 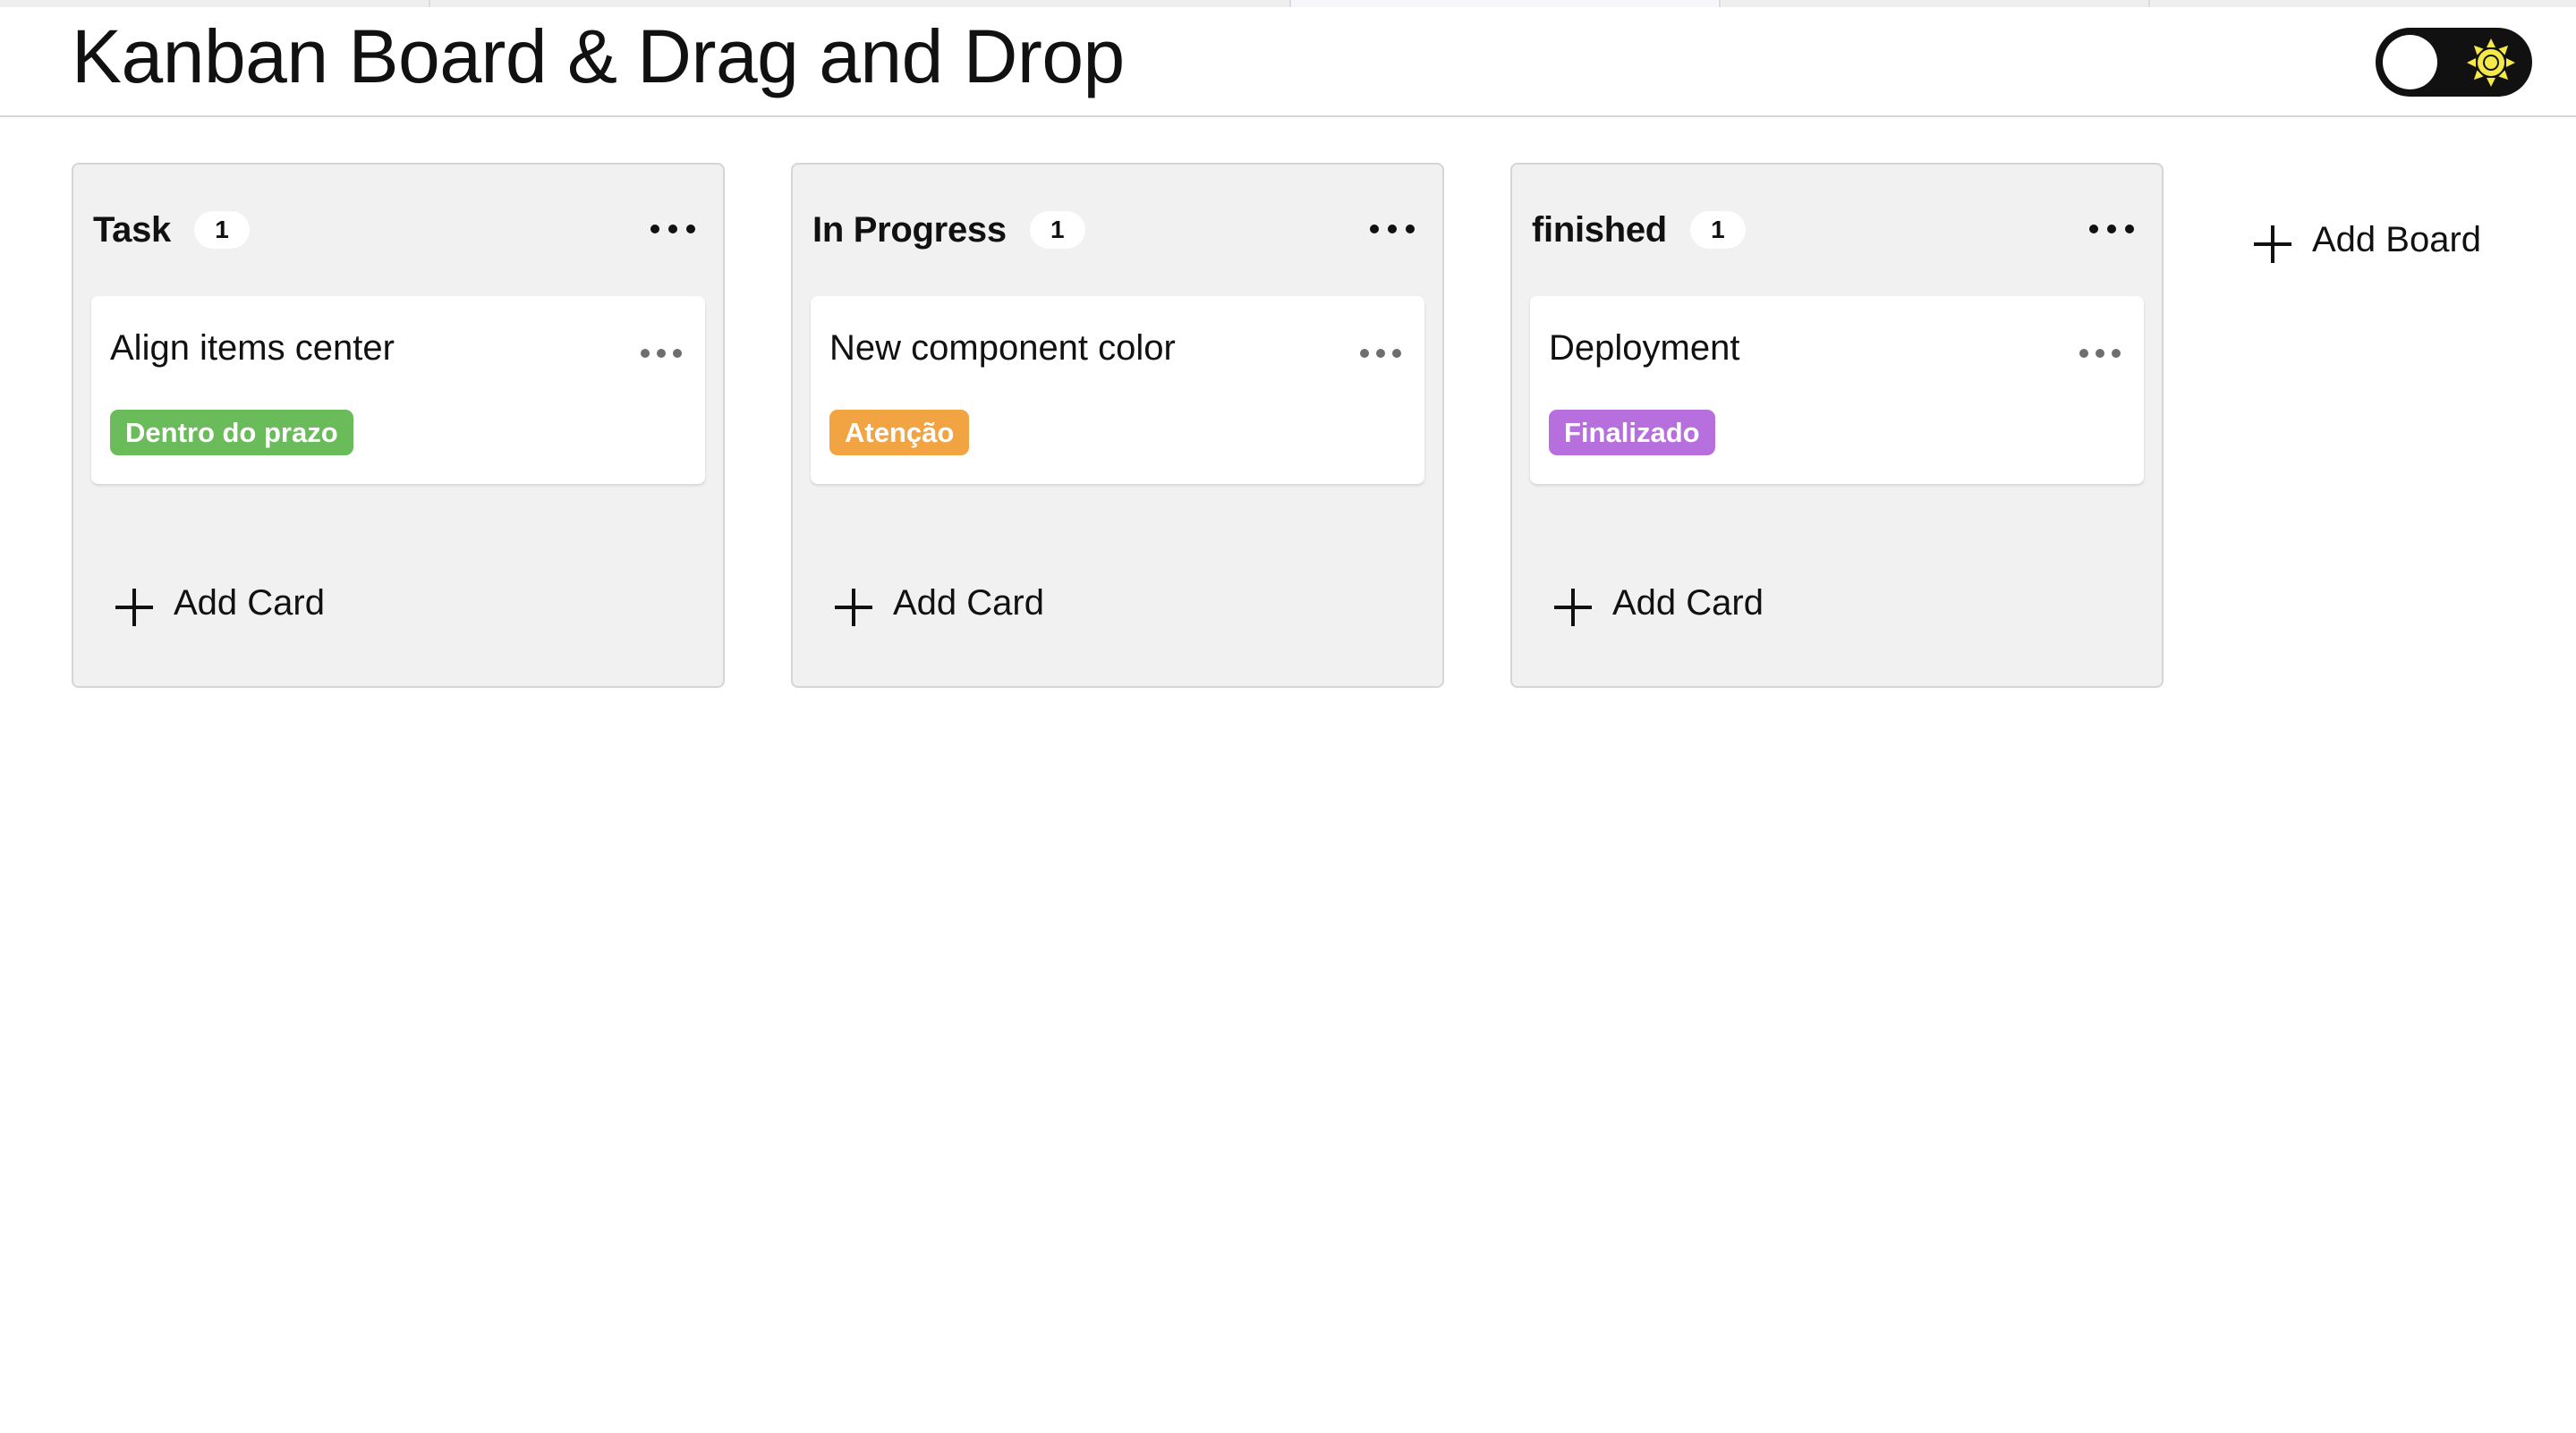 I want to click on kanban-card: Align items center Dentro do prazo, so click(x=398, y=390).